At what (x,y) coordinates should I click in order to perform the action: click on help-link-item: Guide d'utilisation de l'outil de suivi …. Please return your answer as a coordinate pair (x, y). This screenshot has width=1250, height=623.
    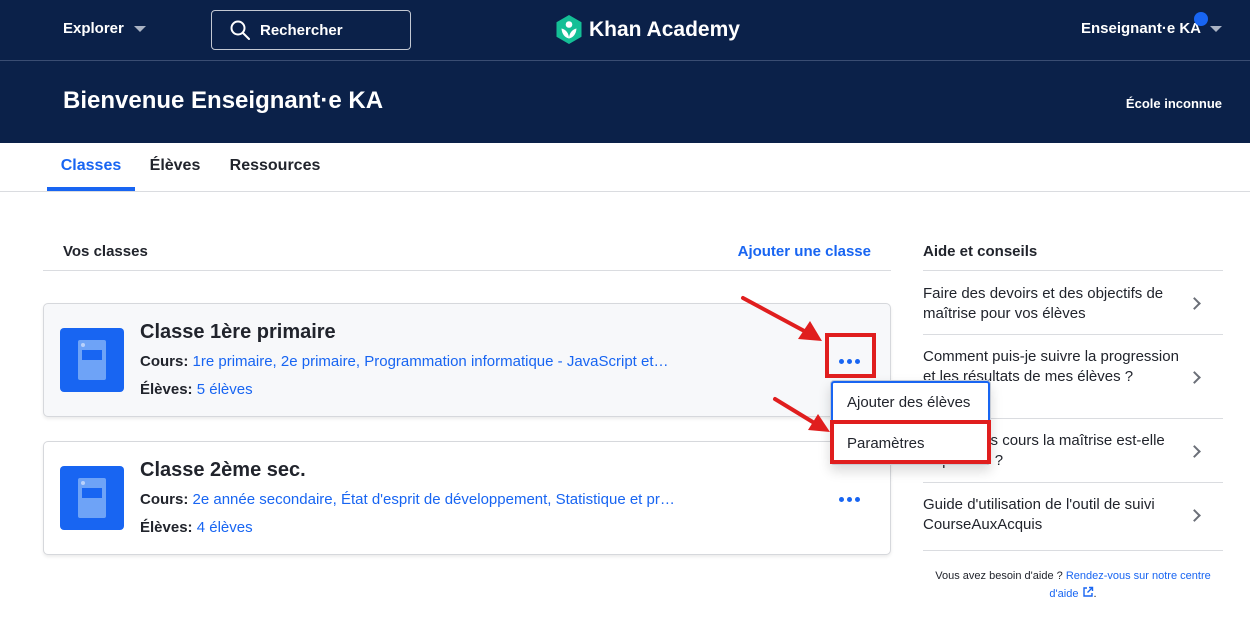
    Looking at the image, I should click on (1073, 517).